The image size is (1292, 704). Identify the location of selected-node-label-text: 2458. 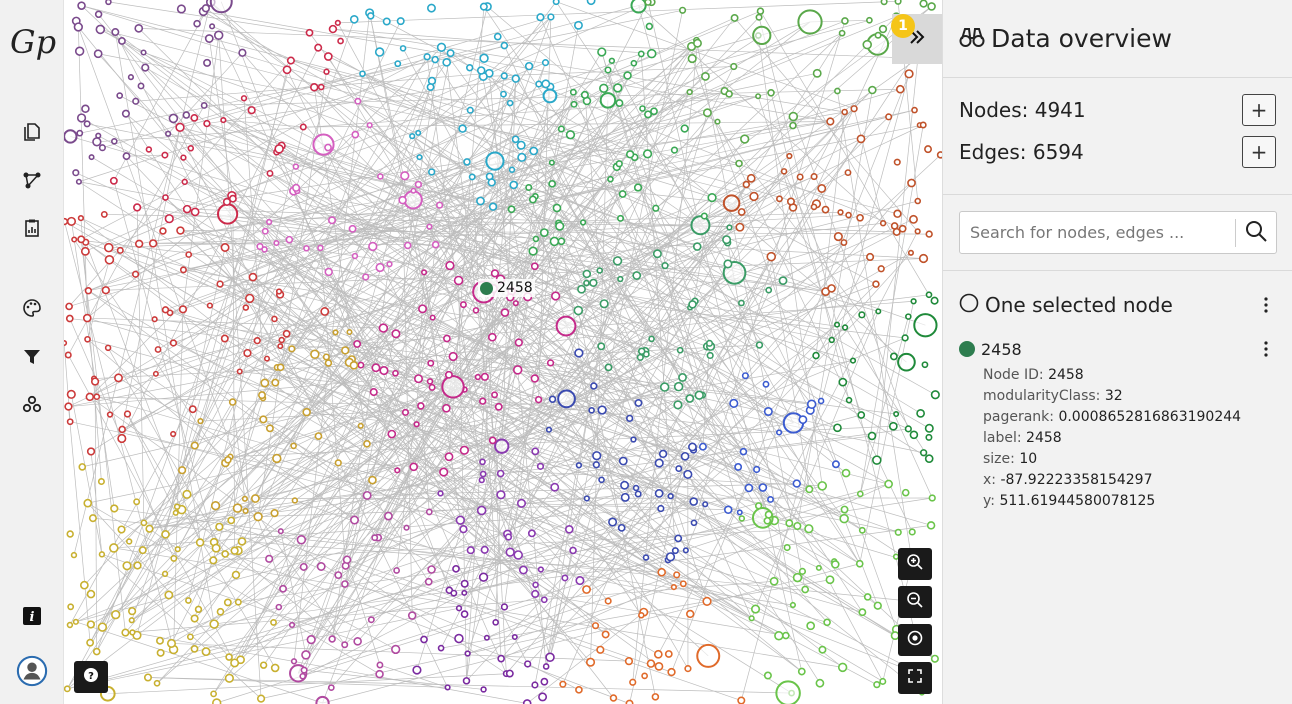
(515, 288).